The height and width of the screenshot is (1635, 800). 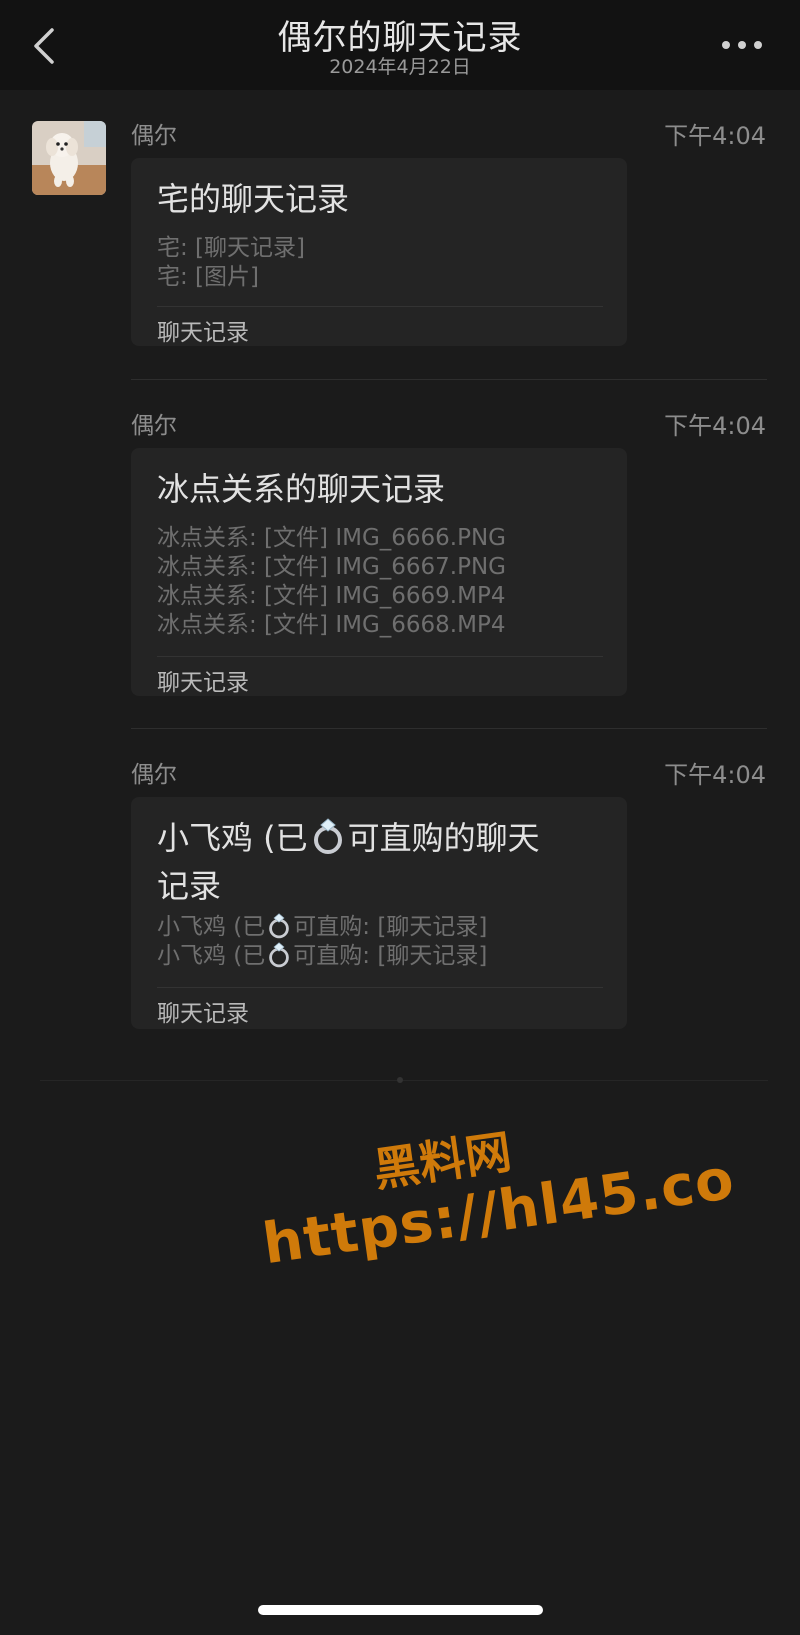 What do you see at coordinates (232, 838) in the screenshot?
I see `card-title-part: 小飞鸡 (已` at bounding box center [232, 838].